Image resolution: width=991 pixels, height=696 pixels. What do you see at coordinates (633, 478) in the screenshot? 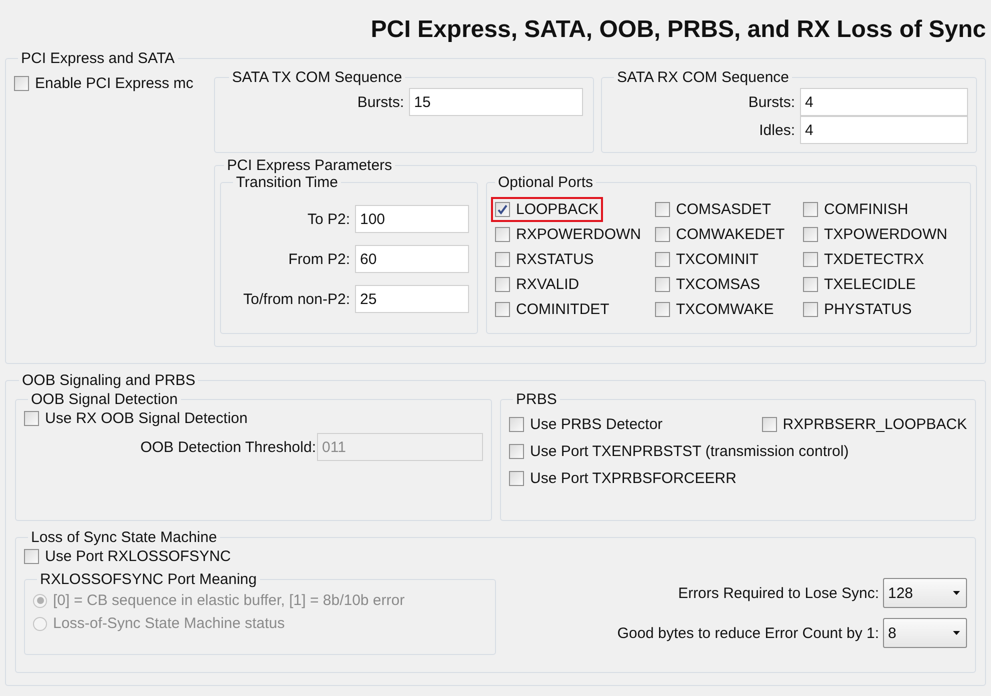
I see `checkbox-label: Use Port TXPRBSFORCEERR` at bounding box center [633, 478].